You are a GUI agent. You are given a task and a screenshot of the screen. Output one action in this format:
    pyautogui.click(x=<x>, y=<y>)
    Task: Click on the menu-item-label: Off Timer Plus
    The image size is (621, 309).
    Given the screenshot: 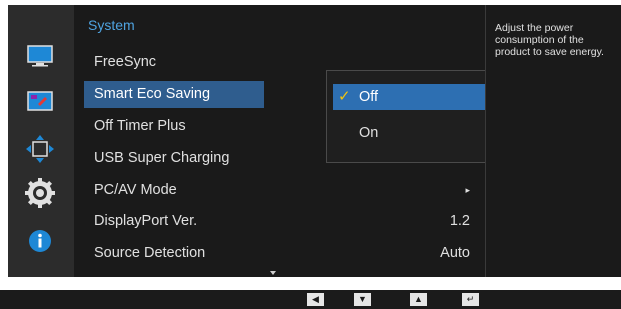 What is the action you would take?
    pyautogui.click(x=140, y=126)
    